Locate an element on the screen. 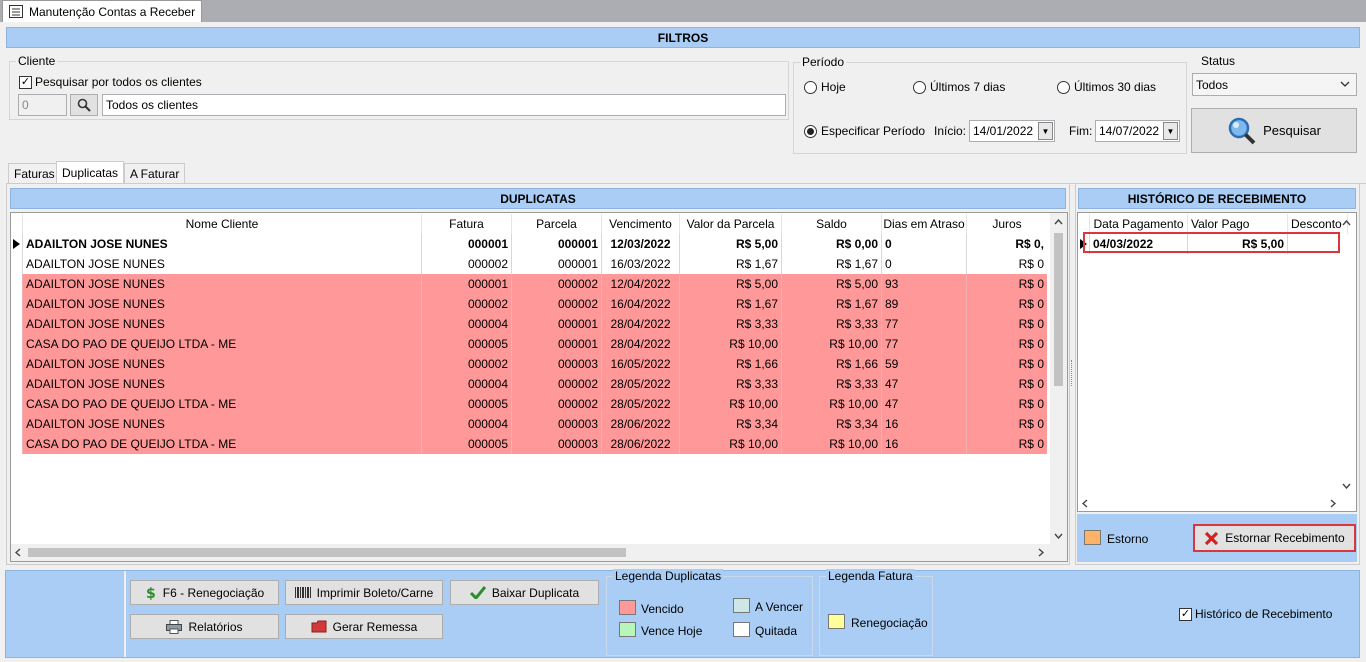 The width and height of the screenshot is (1366, 662). fatura-cell: 000004 is located at coordinates (467, 424).